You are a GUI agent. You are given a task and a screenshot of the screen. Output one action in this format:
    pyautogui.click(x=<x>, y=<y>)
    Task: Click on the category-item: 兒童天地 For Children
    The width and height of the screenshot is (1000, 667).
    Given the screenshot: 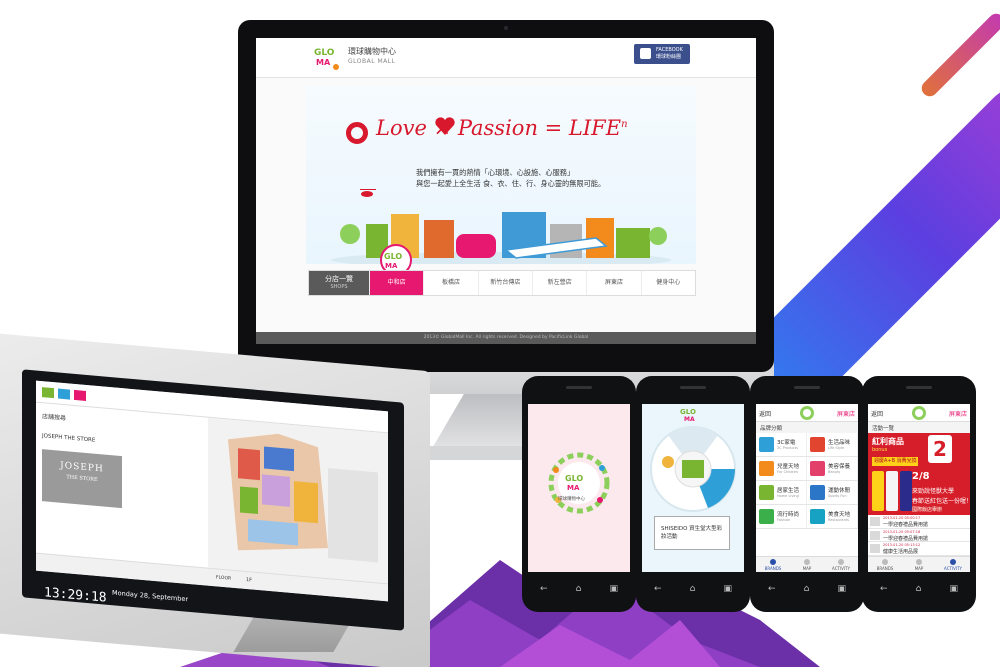 What is the action you would take?
    pyautogui.click(x=781, y=469)
    